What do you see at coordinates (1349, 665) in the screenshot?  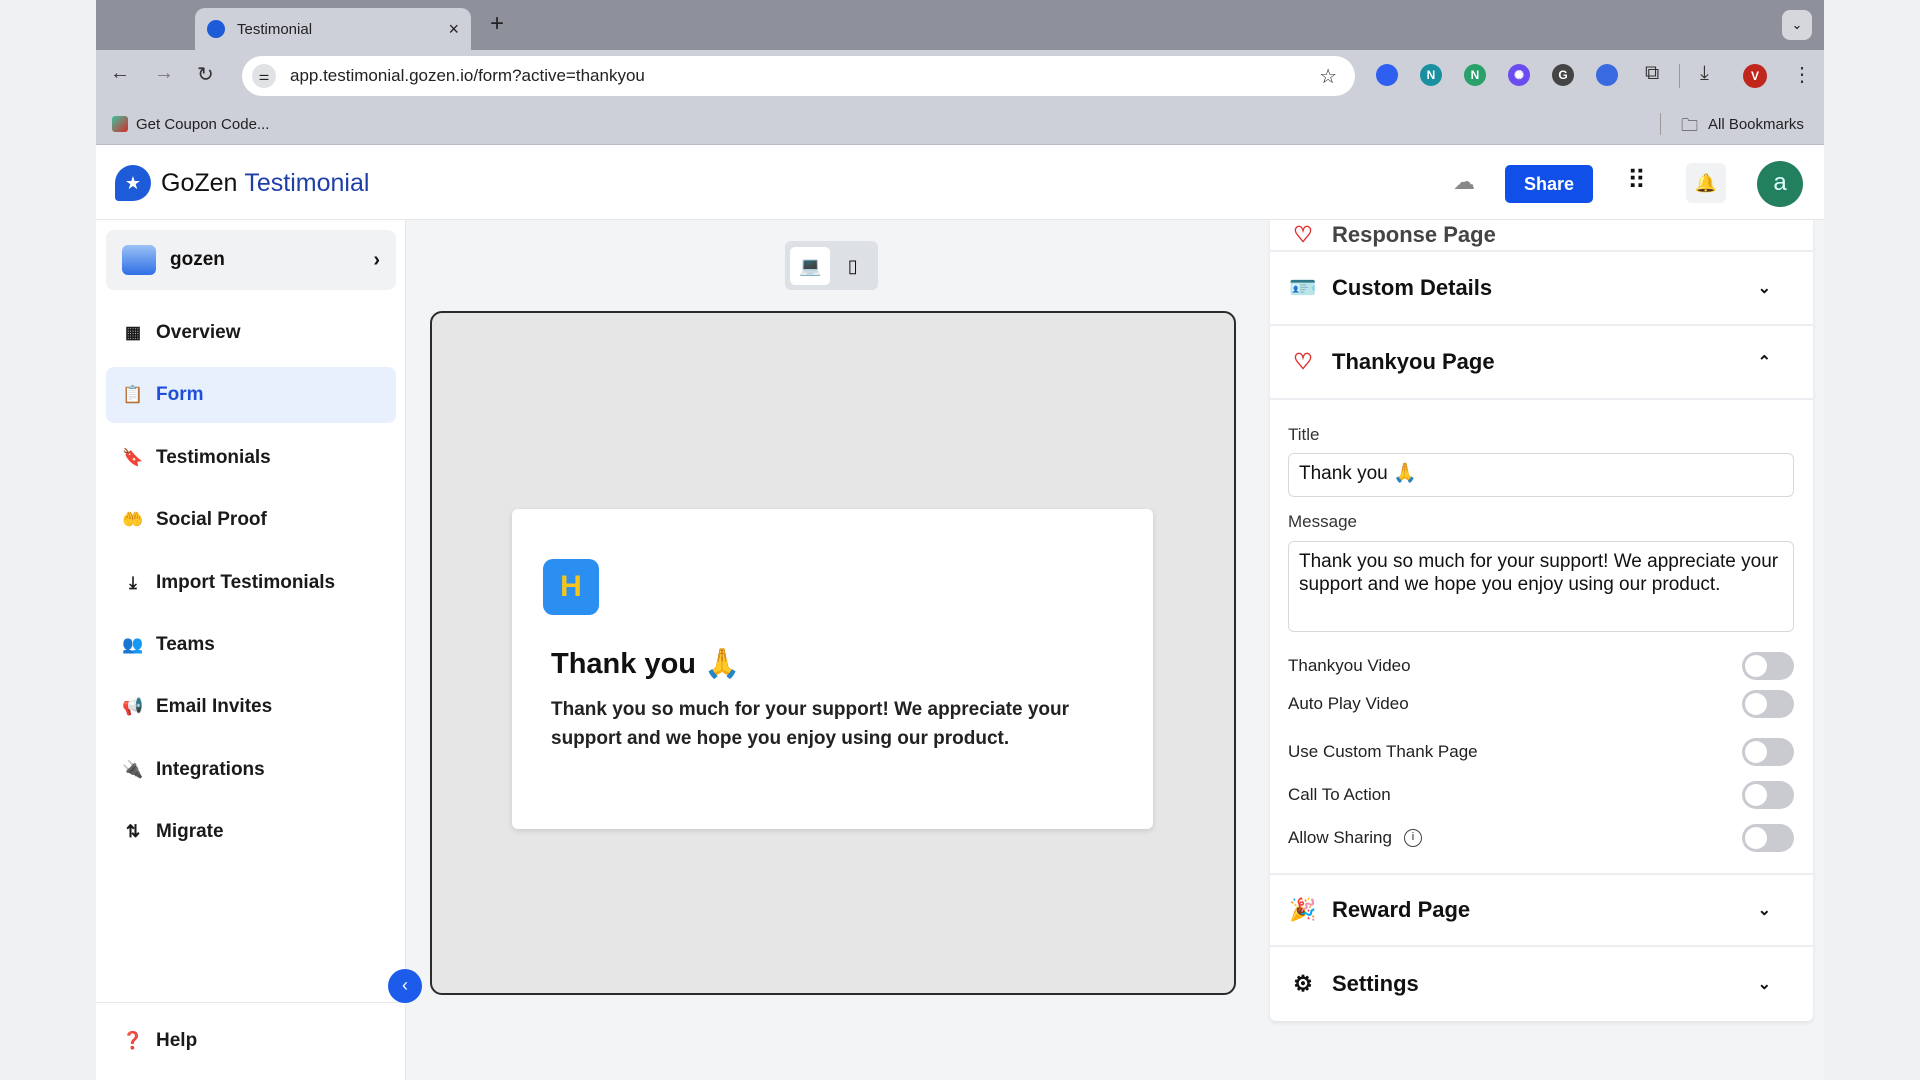 I see `toggle-label: Thankyou Video` at bounding box center [1349, 665].